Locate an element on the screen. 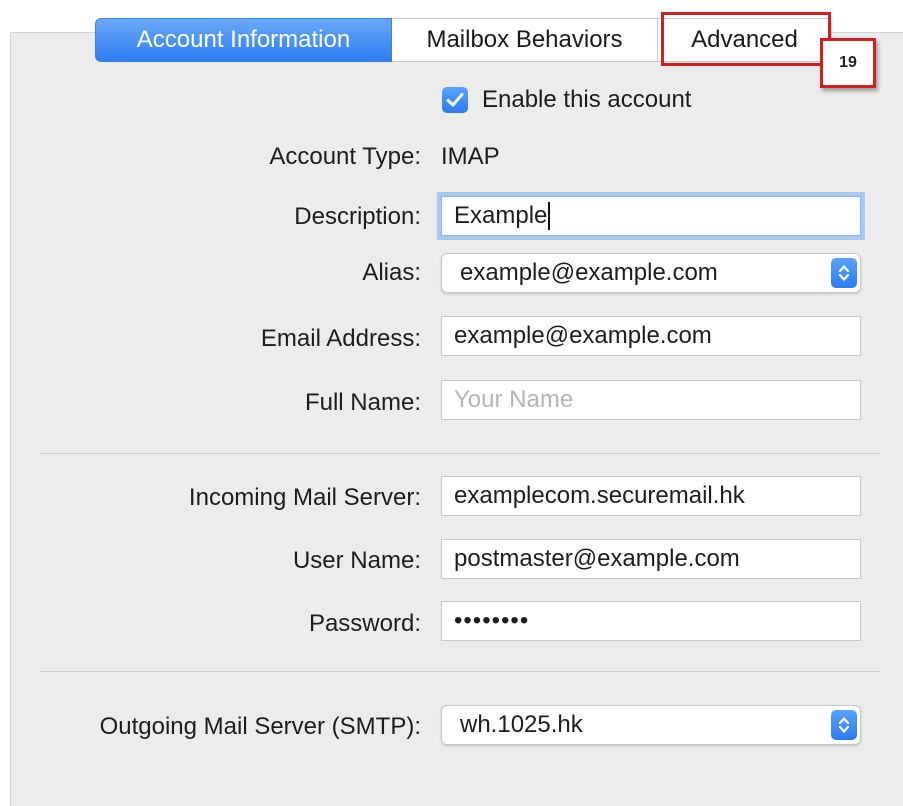 Image resolution: width=903 pixels, height=806 pixels. user-name-field: postmaster@example.com is located at coordinates (651, 559).